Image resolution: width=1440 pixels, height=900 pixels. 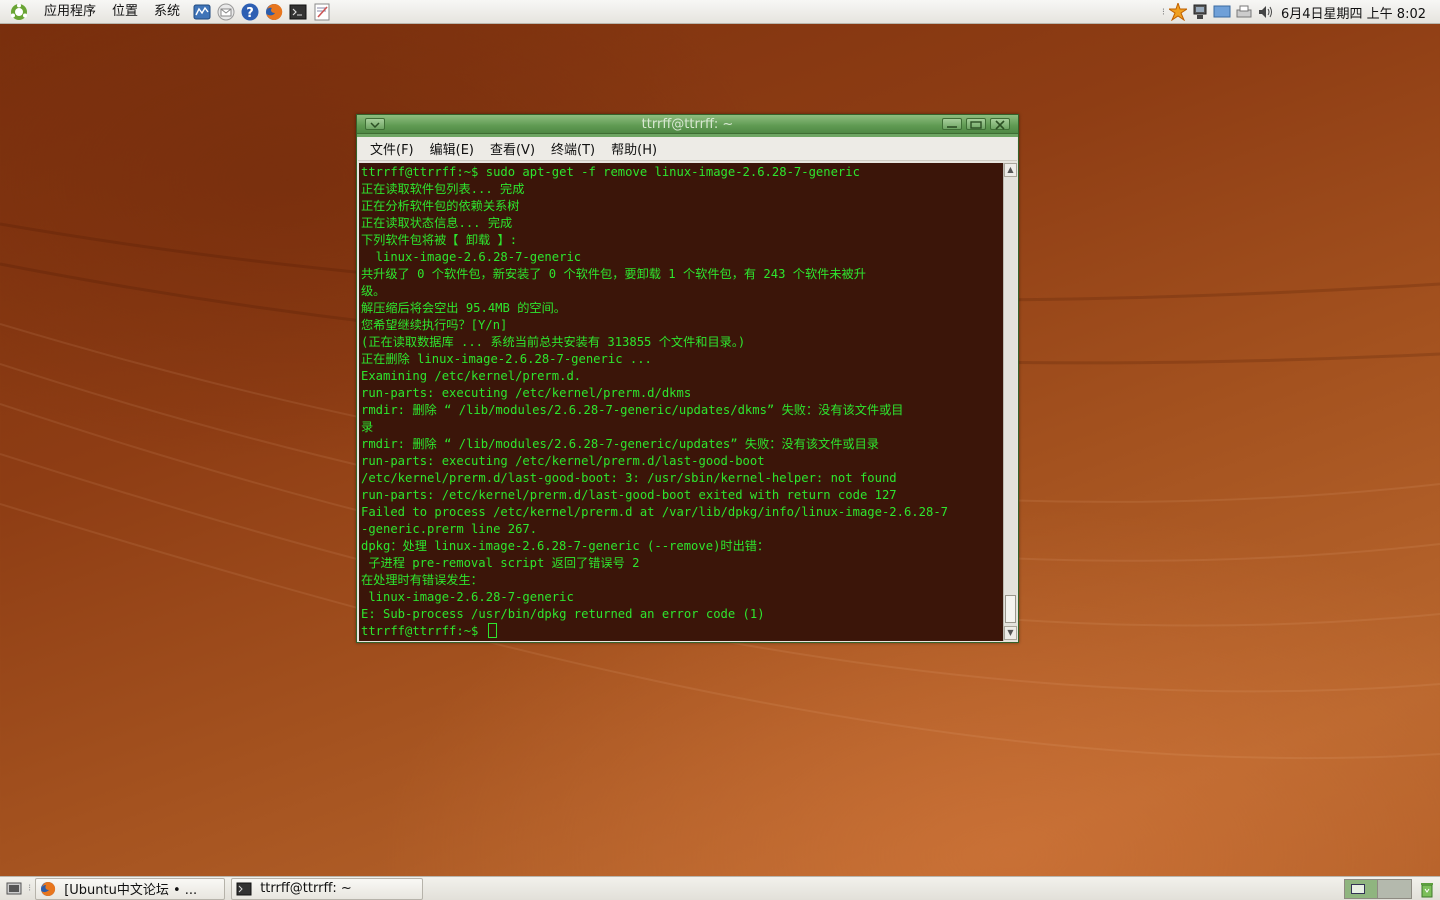 I want to click on window-titlebar: ttrrff@ttrrff: ~, so click(x=687, y=124).